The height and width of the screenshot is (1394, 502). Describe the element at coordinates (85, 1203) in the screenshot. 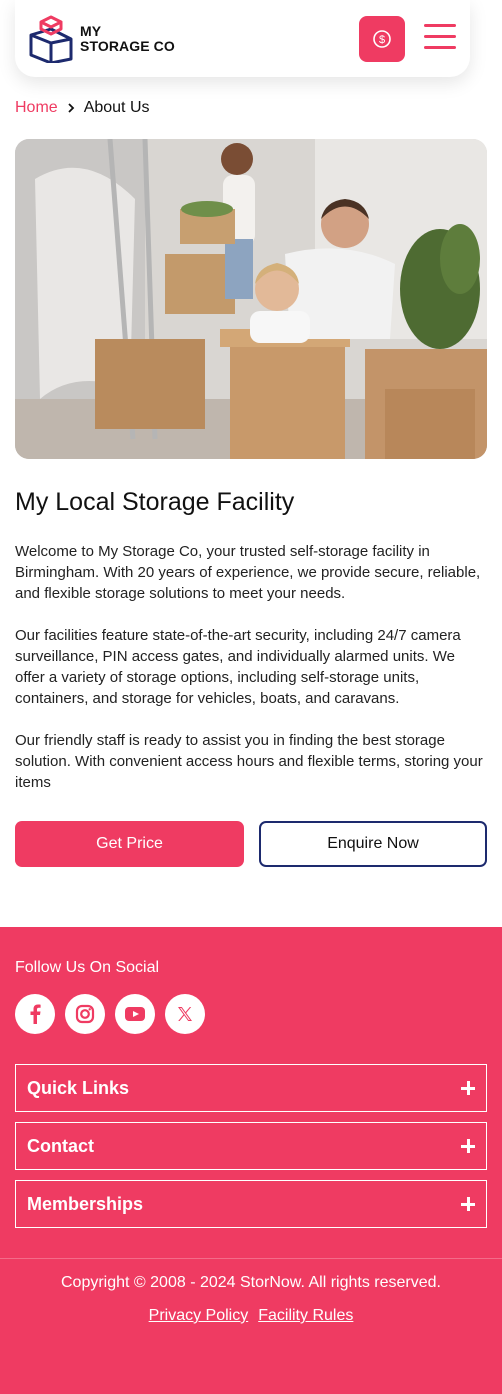

I see `accordion-label: Memberships` at that location.